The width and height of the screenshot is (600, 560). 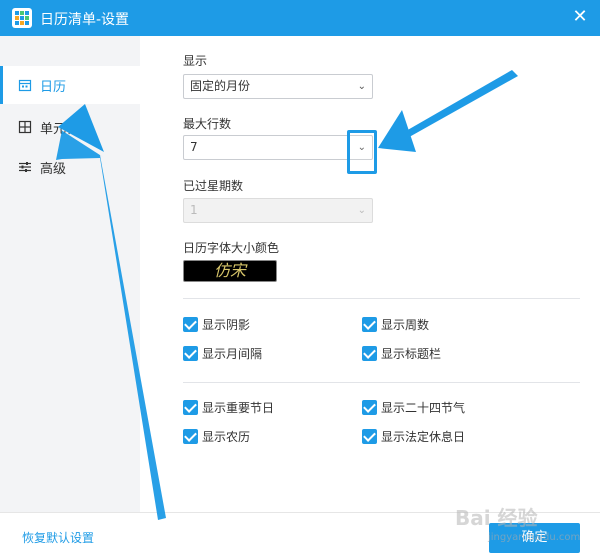 I want to click on checkbox-show-week-numbers: 显示周数, so click(x=395, y=324).